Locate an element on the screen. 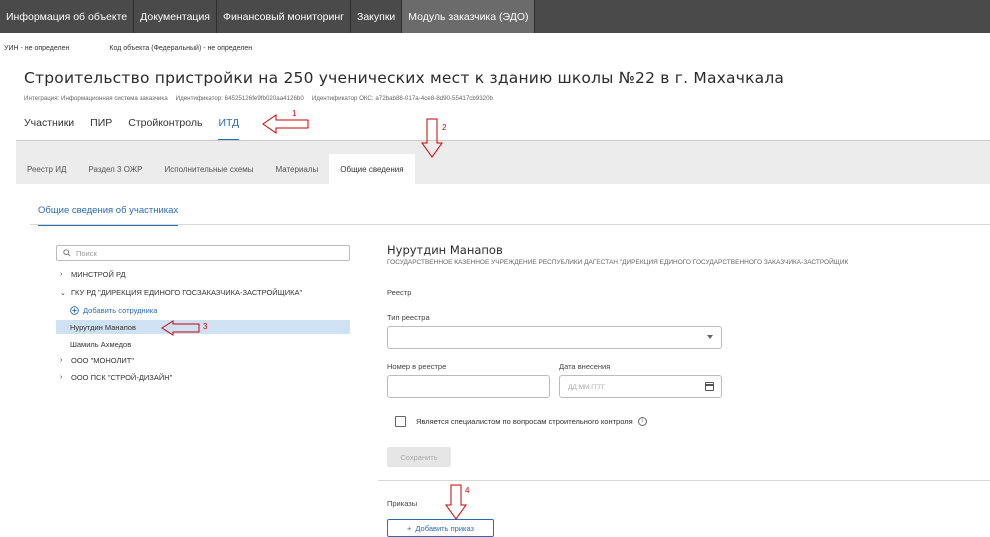 The image size is (990, 537). subtab-general-info: Общие сведения is located at coordinates (372, 169).